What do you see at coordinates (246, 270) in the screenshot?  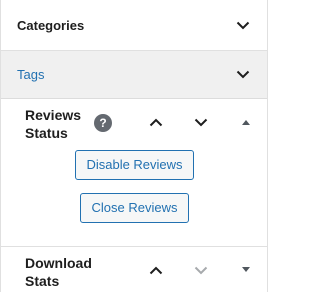 I see `expand-triangle-down-icon` at bounding box center [246, 270].